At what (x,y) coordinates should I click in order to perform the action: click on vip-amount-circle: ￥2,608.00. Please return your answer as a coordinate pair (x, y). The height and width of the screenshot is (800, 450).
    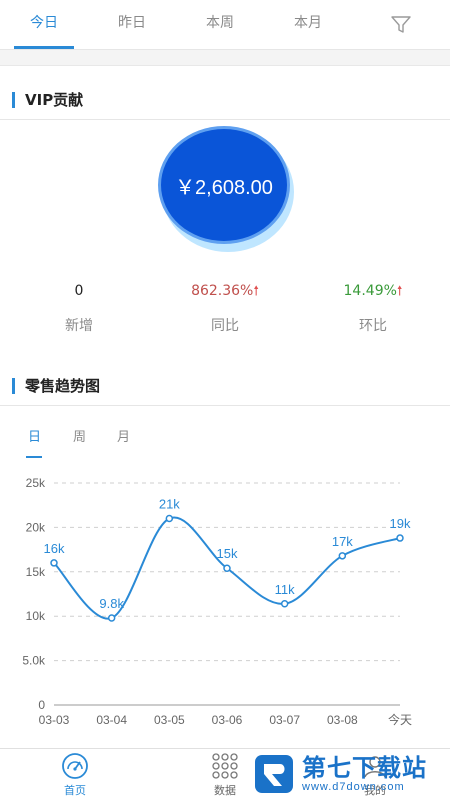
    Looking at the image, I should click on (226, 189).